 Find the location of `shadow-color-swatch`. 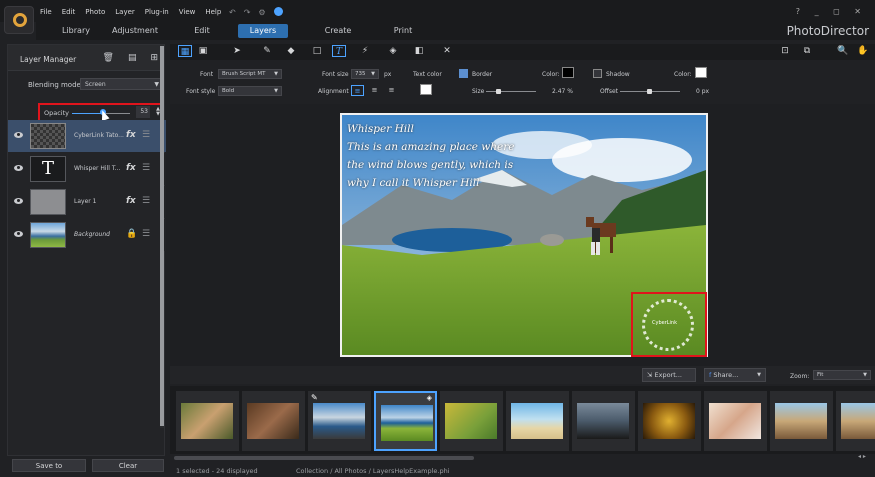

shadow-color-swatch is located at coordinates (701, 72).